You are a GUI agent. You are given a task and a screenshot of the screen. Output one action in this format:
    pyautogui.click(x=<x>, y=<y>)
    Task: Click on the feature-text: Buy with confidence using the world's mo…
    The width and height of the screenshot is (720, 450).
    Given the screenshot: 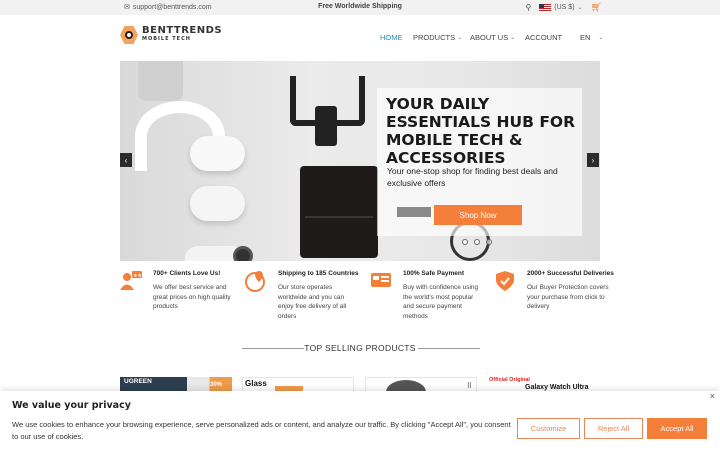 What is the action you would take?
    pyautogui.click(x=441, y=302)
    